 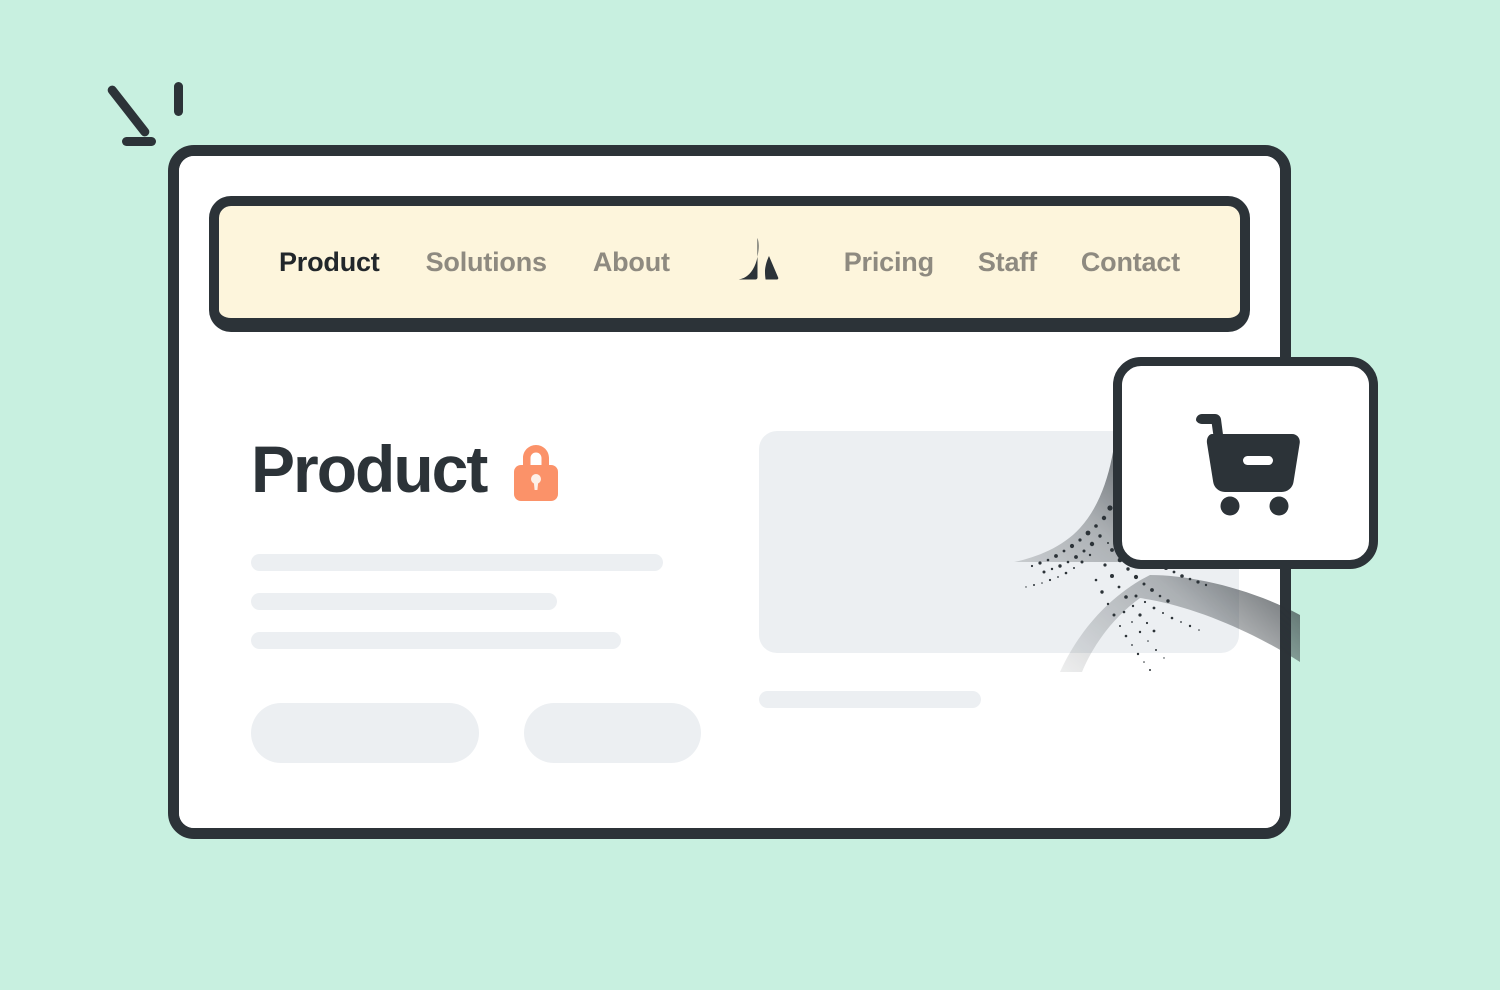 I want to click on page-title-row: Product, so click(x=486, y=469).